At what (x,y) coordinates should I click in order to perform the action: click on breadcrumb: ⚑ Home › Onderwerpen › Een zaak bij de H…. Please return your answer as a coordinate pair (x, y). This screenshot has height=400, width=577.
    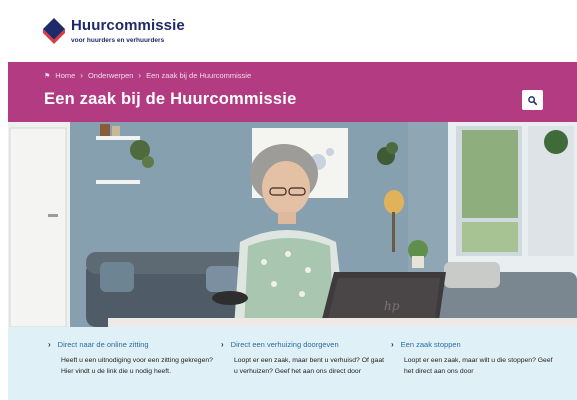
    Looking at the image, I should click on (147, 75).